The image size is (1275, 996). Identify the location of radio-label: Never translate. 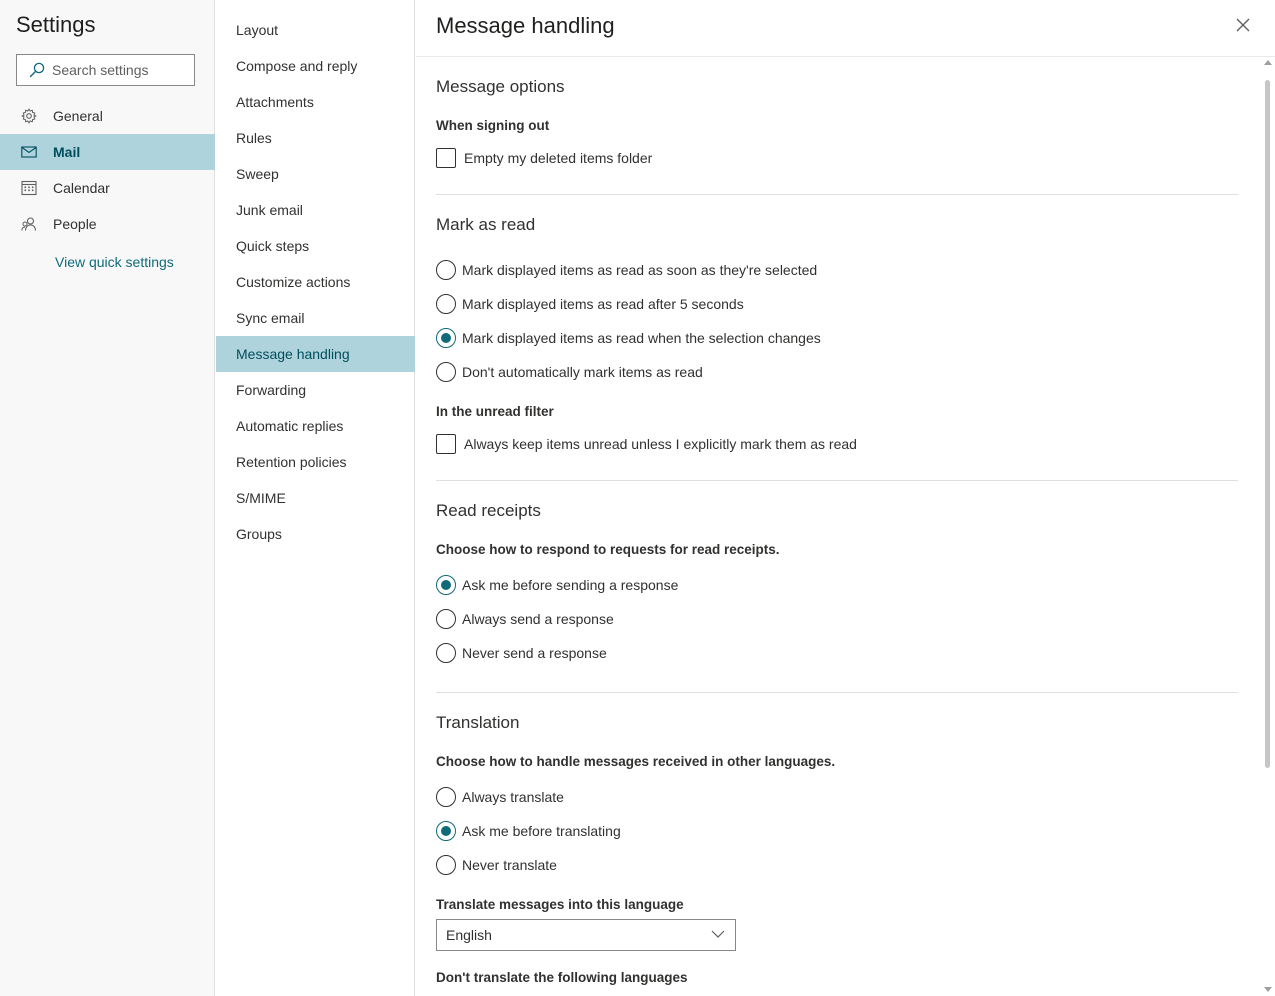
(509, 865).